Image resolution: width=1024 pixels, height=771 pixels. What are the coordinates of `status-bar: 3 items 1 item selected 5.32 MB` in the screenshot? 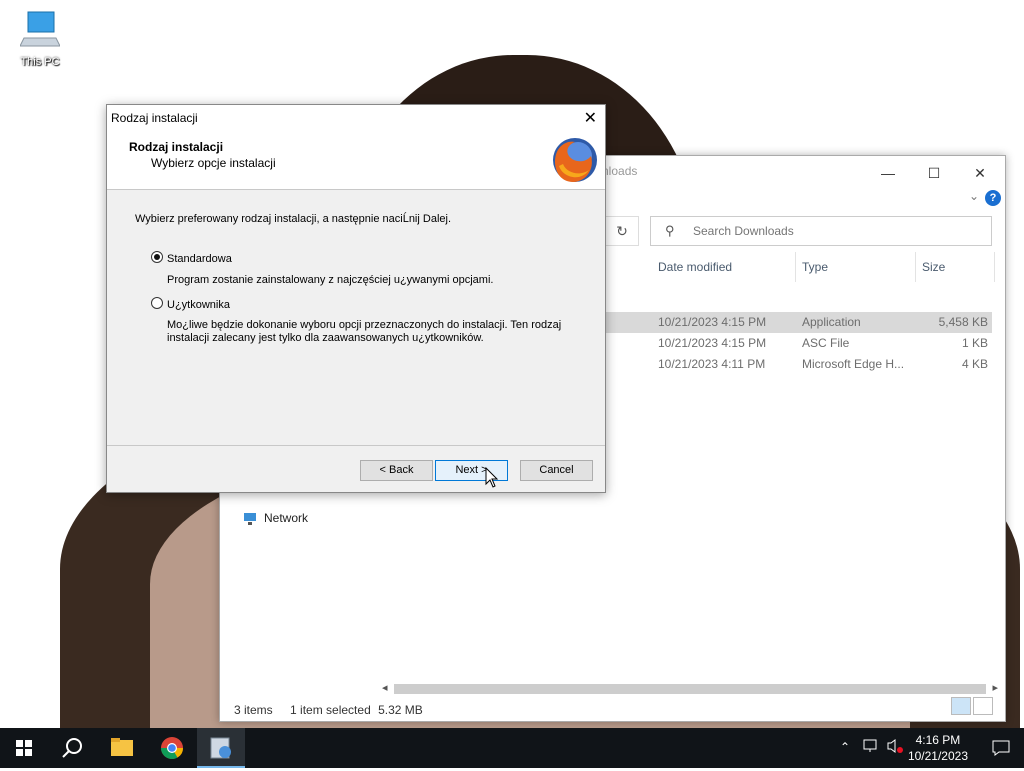 It's located at (335, 710).